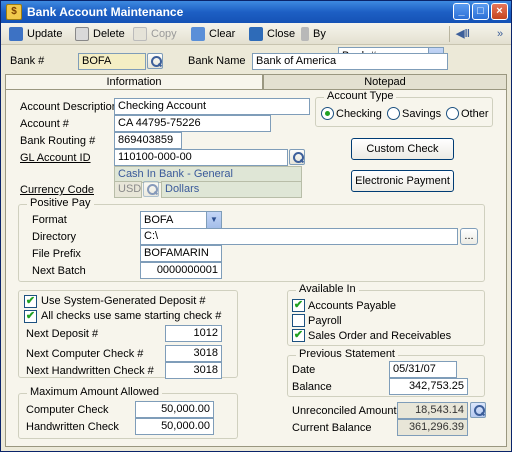  I want to click on account-description-label: Account Description, so click(69, 107).